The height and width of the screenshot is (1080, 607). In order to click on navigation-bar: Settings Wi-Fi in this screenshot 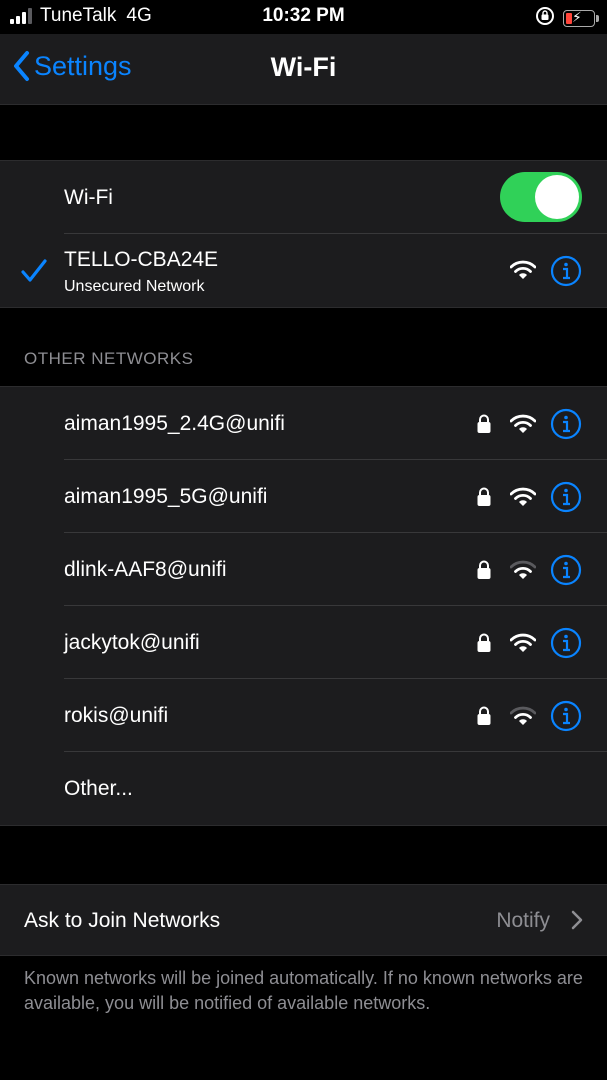, I will do `click(303, 69)`.